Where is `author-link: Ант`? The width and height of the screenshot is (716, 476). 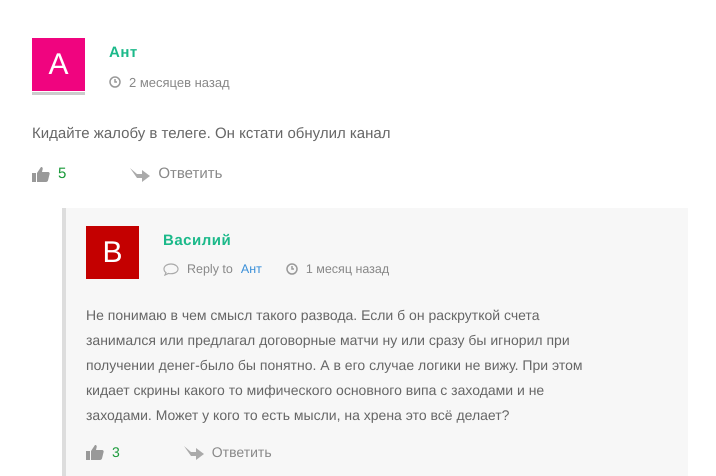
author-link: Ант is located at coordinates (251, 269).